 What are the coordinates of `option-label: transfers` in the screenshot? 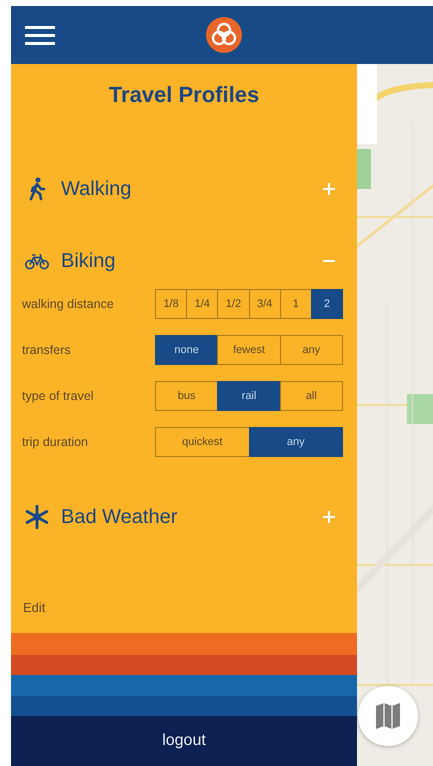 It's located at (46, 350).